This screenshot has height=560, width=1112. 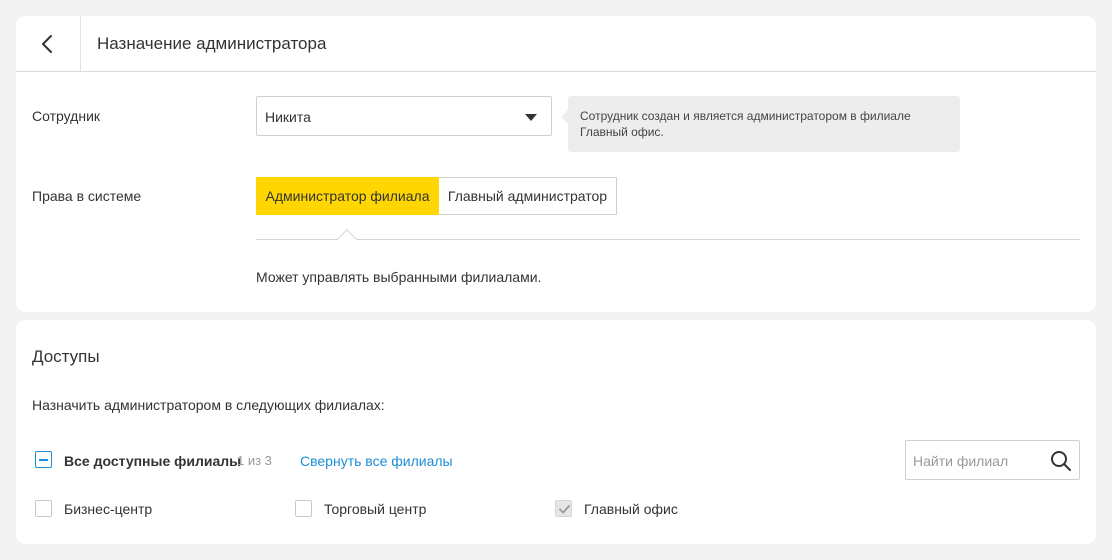 I want to click on rights-description: Может управлять выбранными филиалами., so click(x=399, y=277).